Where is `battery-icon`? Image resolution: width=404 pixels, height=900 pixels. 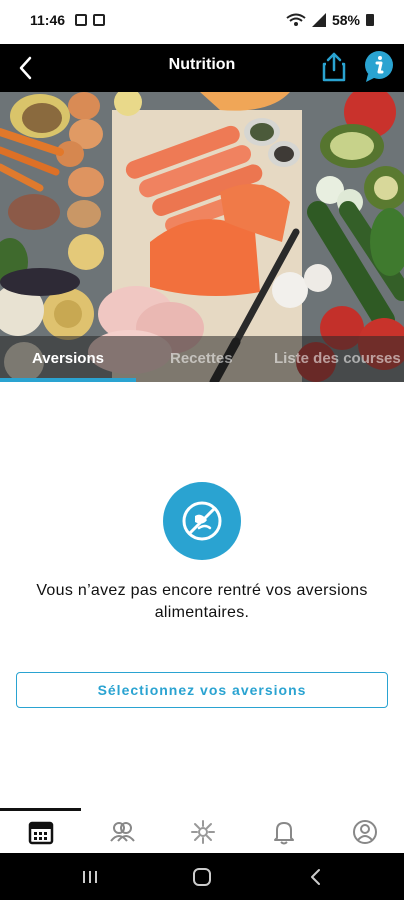
battery-icon is located at coordinates (370, 20).